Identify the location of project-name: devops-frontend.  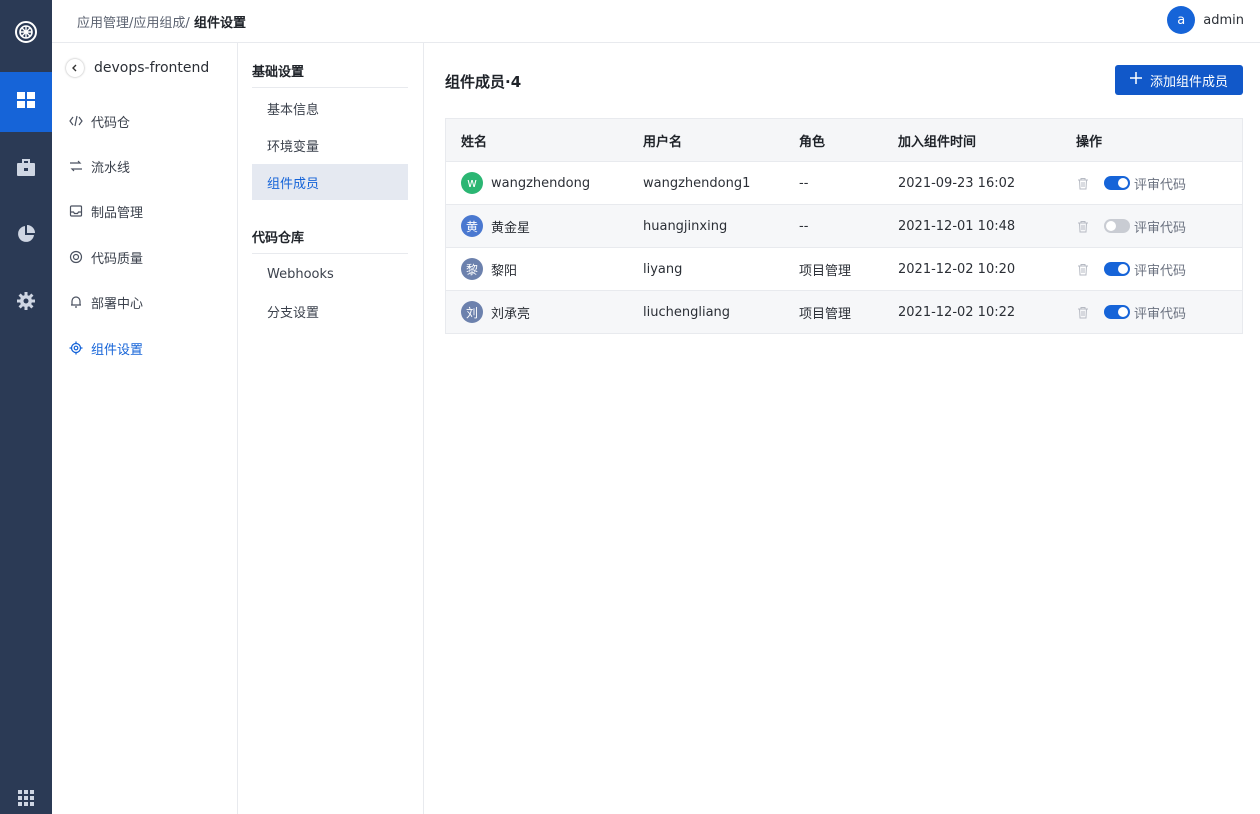
(152, 68).